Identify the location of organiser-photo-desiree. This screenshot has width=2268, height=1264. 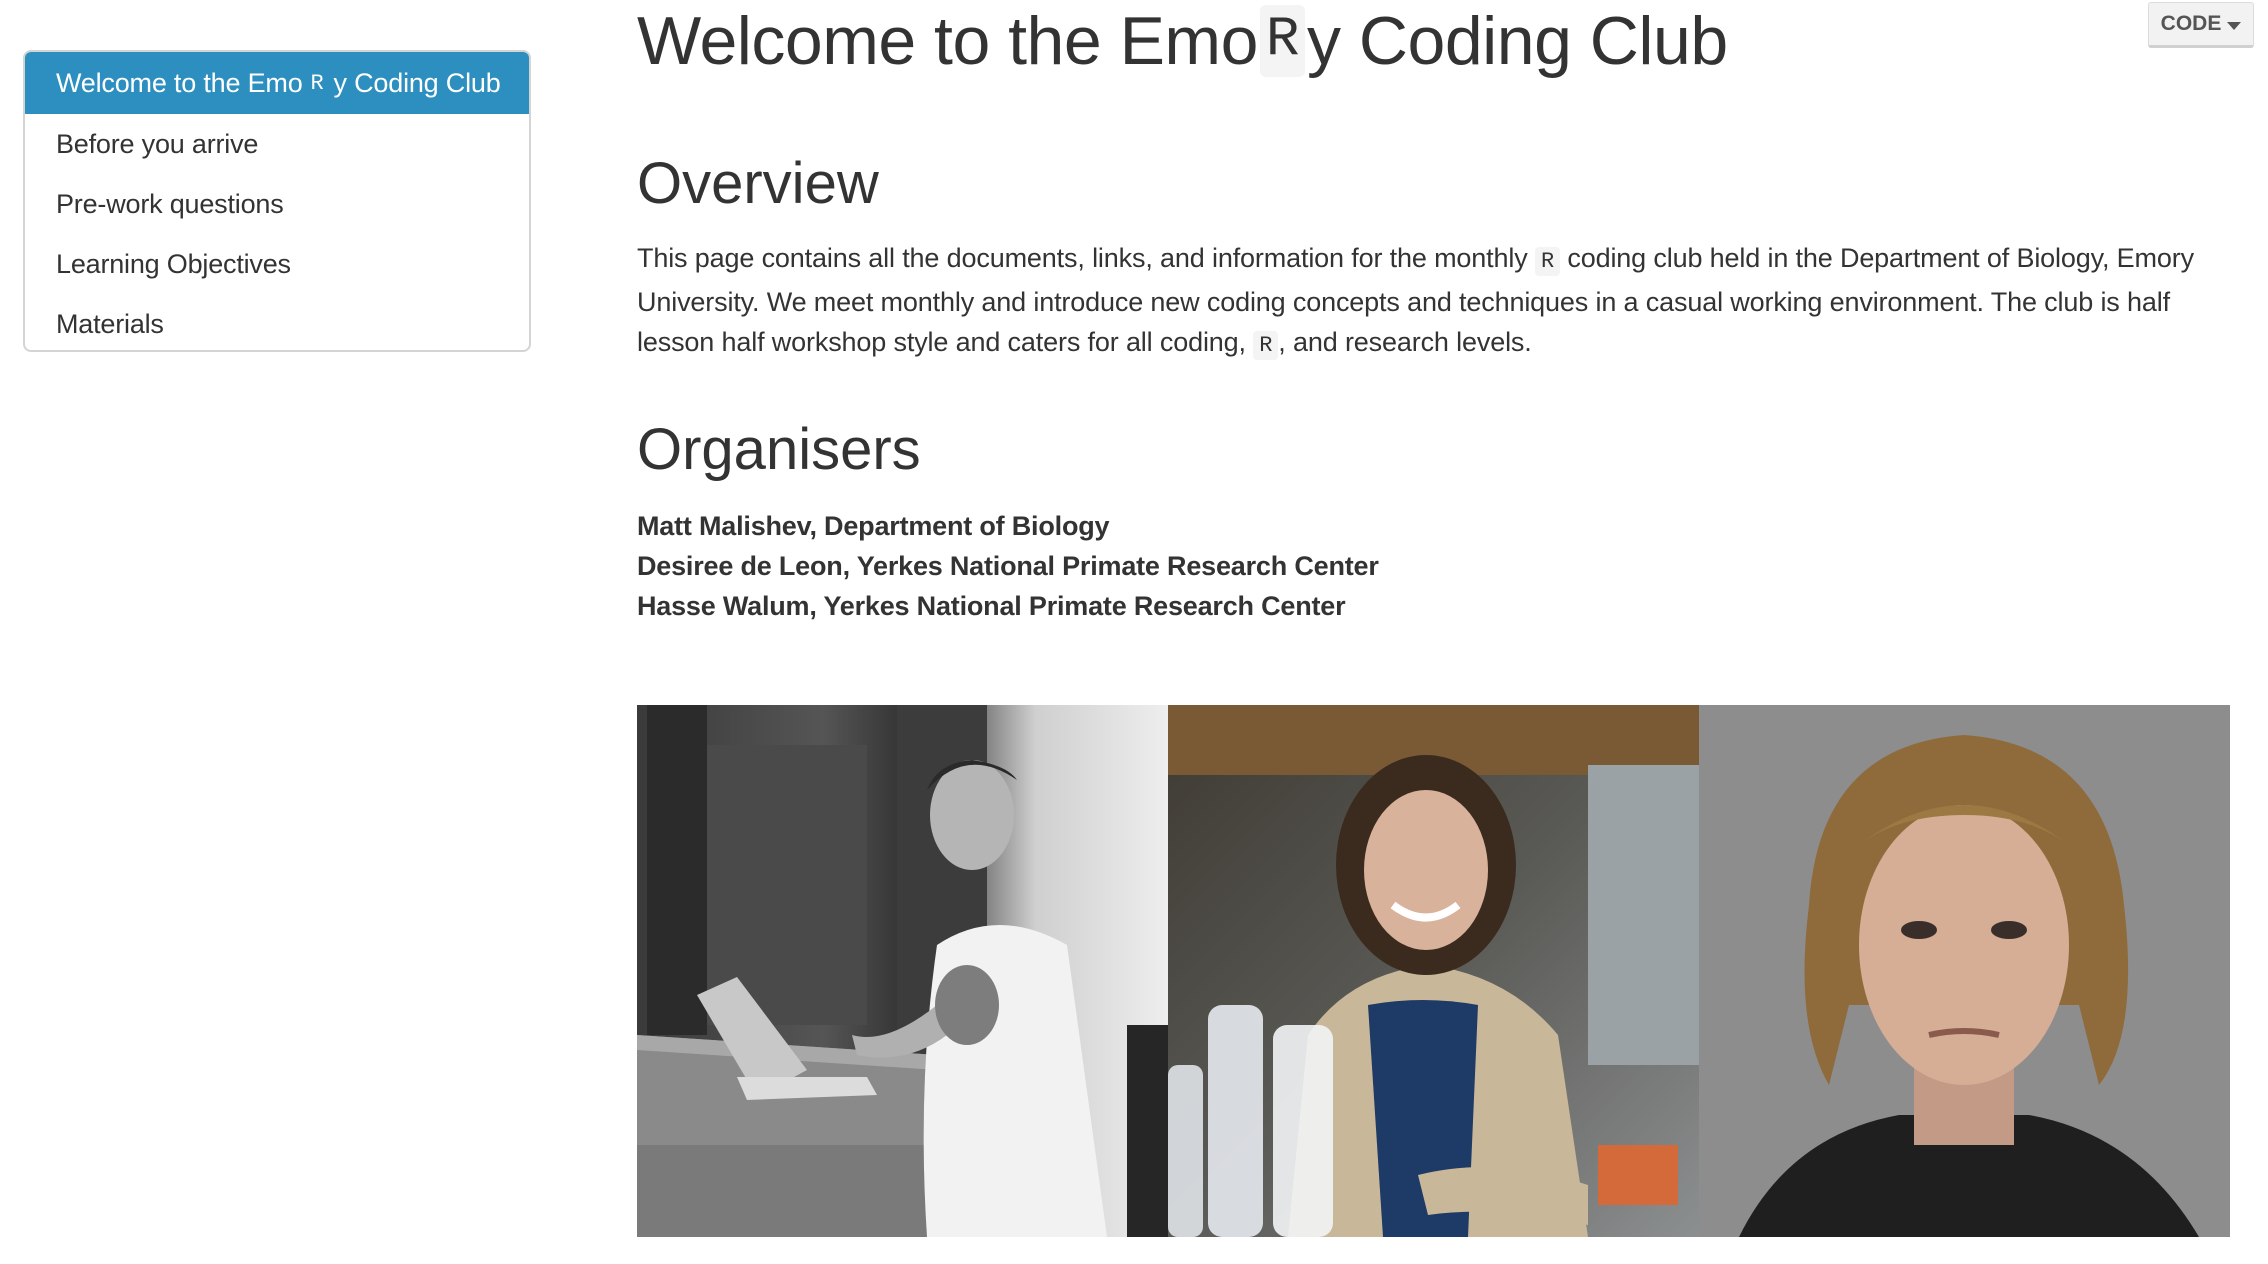
(1433, 971).